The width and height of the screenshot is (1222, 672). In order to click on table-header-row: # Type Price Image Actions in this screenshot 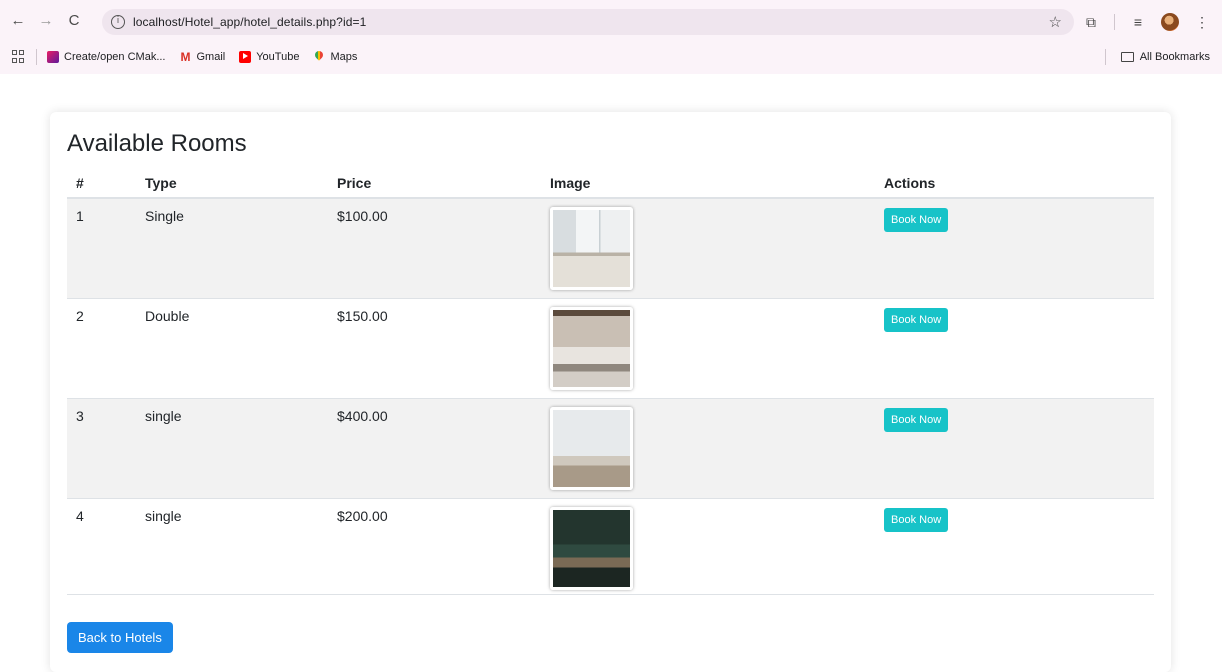, I will do `click(610, 183)`.